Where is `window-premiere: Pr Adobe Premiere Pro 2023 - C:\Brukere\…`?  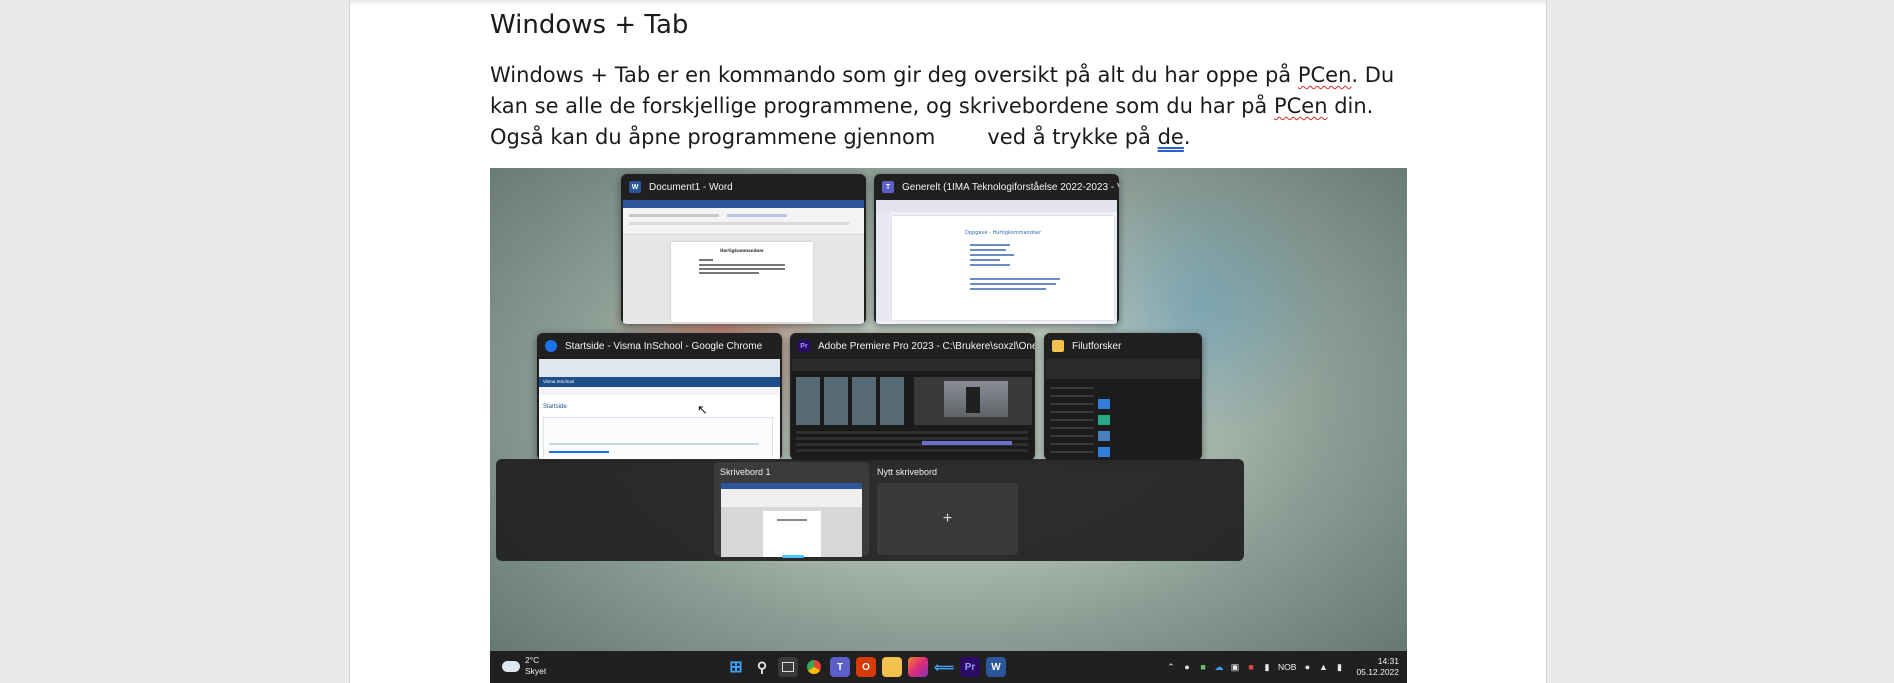 window-premiere: Pr Adobe Premiere Pro 2023 - C:\Brukere\… is located at coordinates (912, 396).